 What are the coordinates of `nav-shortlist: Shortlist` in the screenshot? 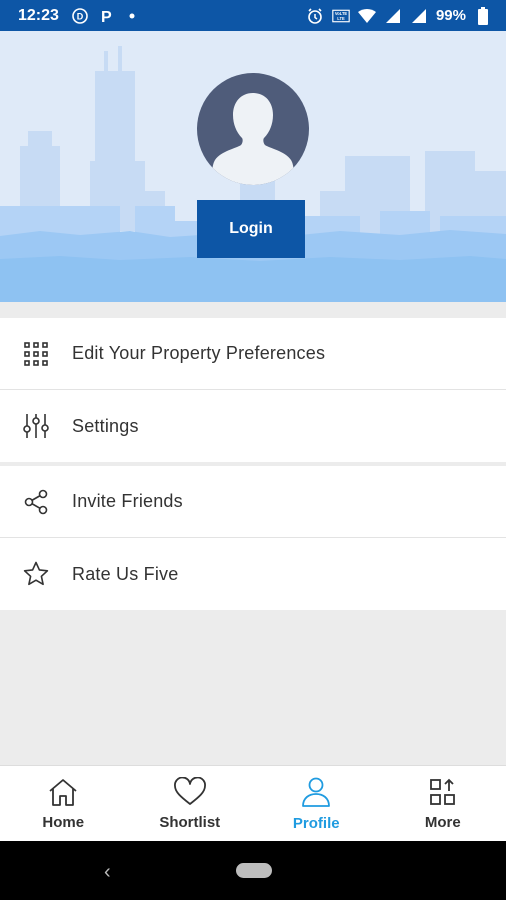 It's located at (190, 803).